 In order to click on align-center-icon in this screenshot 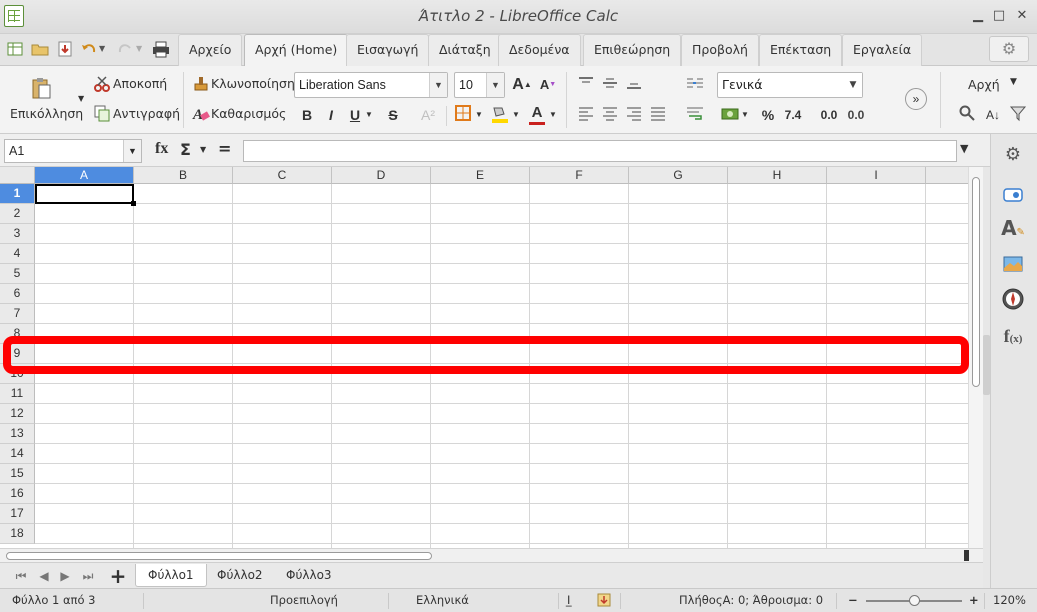, I will do `click(610, 115)`.